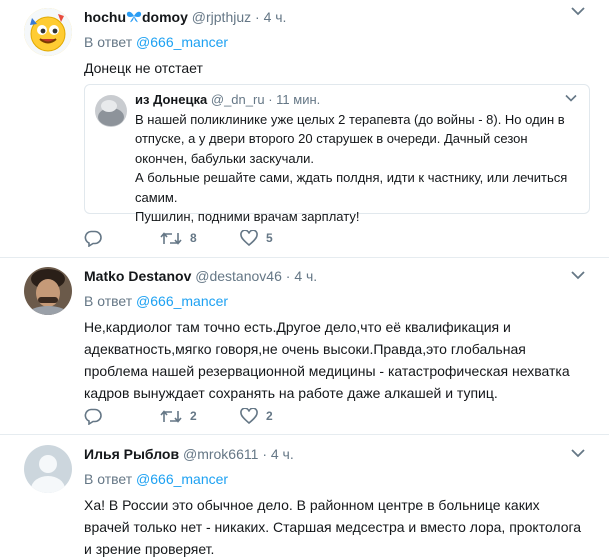  Describe the element at coordinates (336, 17) in the screenshot. I see `tweet-header: hochu domoy @rjpthjuz · 4 ч.` at that location.